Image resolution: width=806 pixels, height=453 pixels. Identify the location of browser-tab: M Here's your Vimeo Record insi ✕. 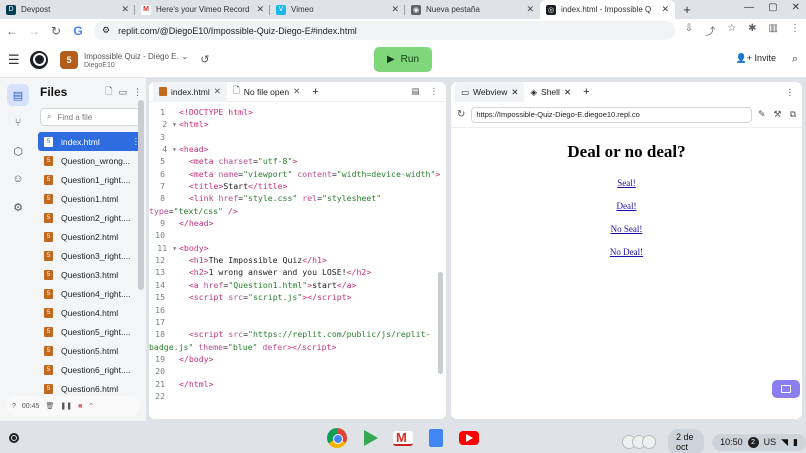
(202, 9).